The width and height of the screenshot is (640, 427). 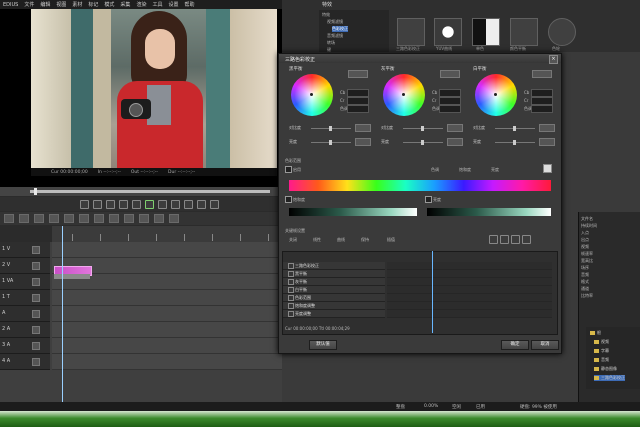 I want to click on audio-clip, so click(x=72, y=276).